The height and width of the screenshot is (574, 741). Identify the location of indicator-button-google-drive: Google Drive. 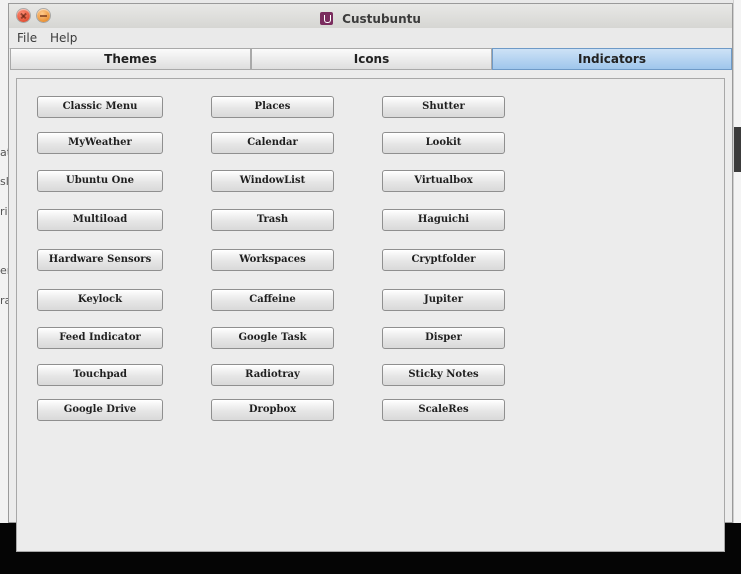
(100, 410).